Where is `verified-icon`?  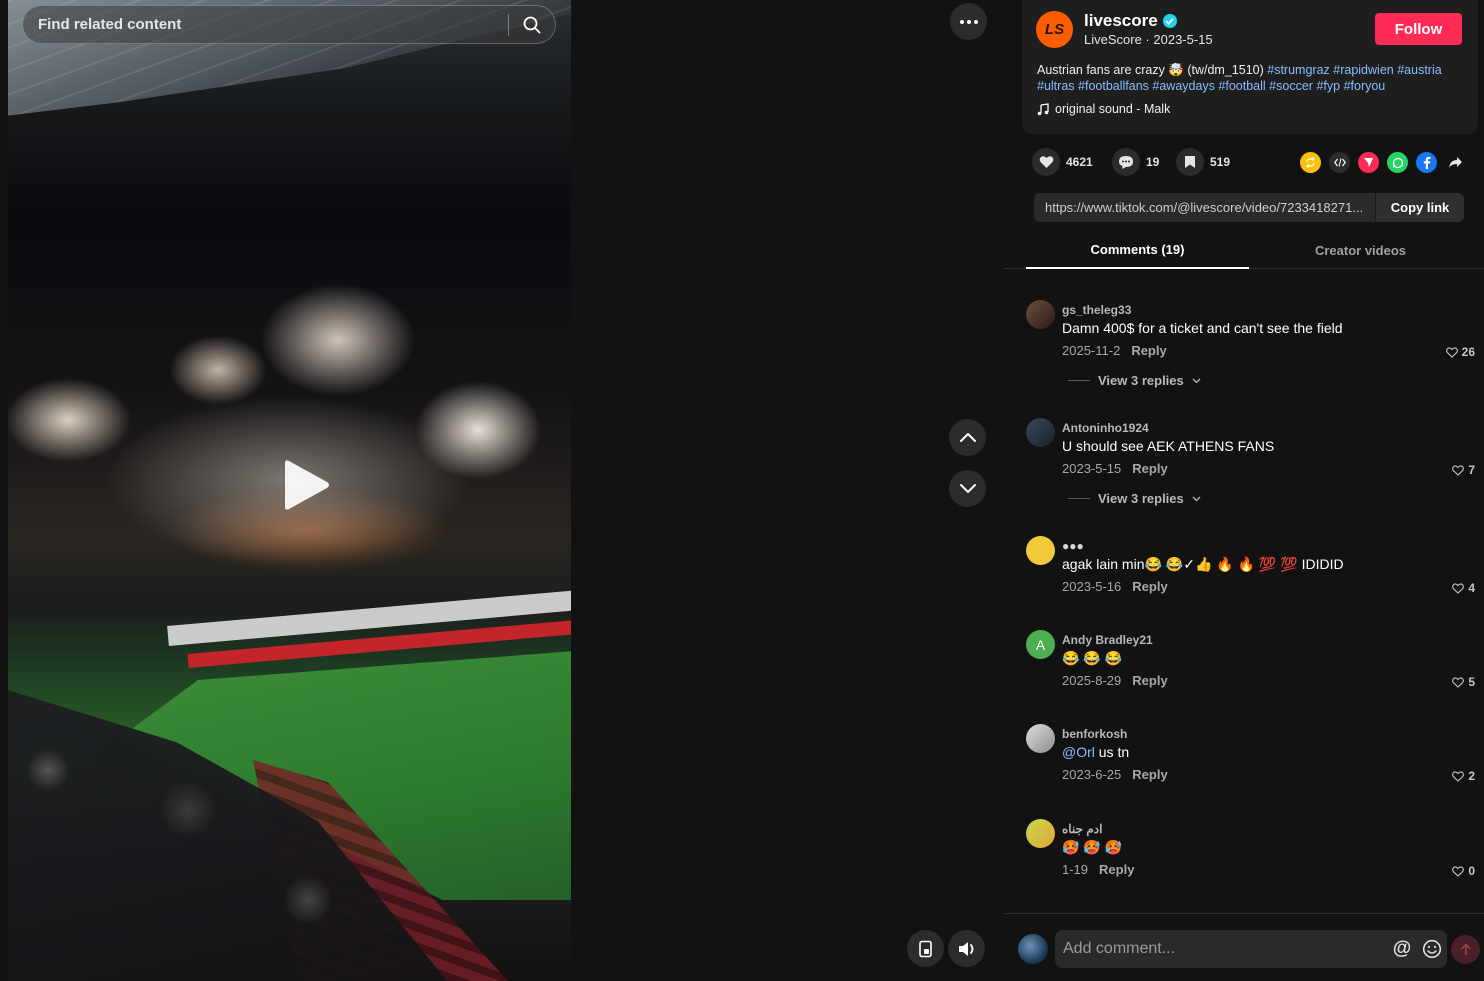
verified-icon is located at coordinates (1169, 21).